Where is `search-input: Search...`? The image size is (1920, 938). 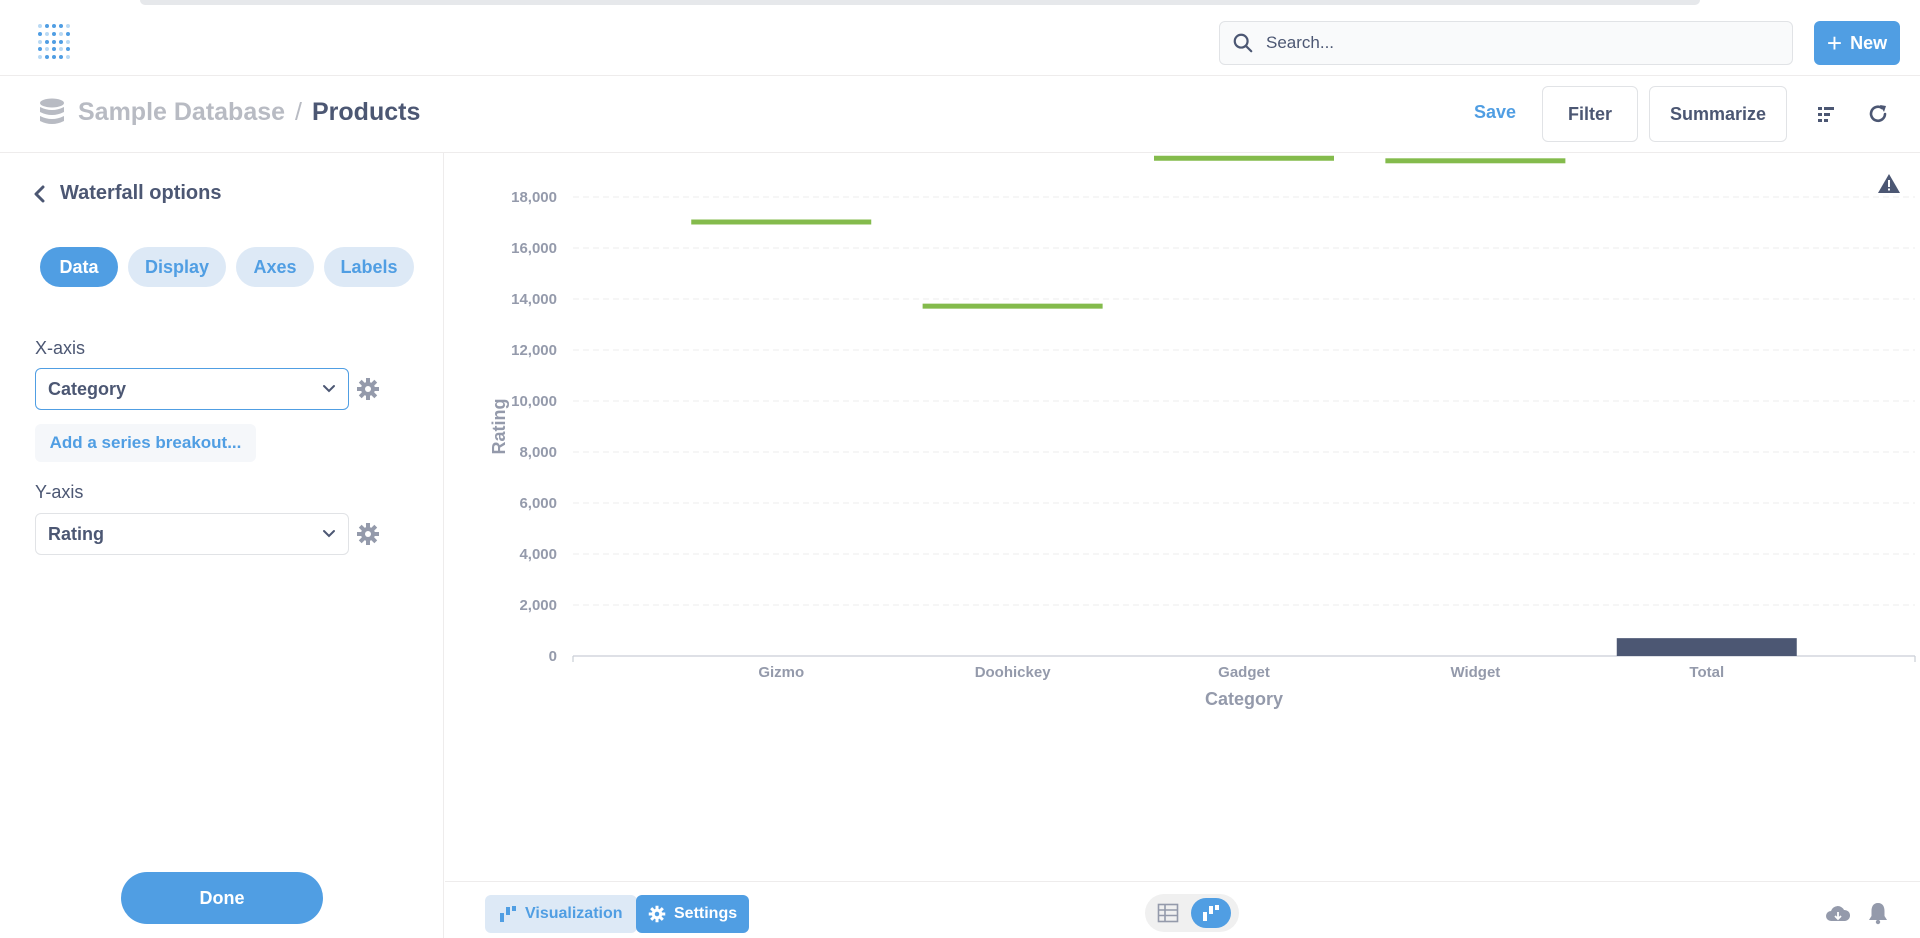
search-input: Search... is located at coordinates (1506, 43).